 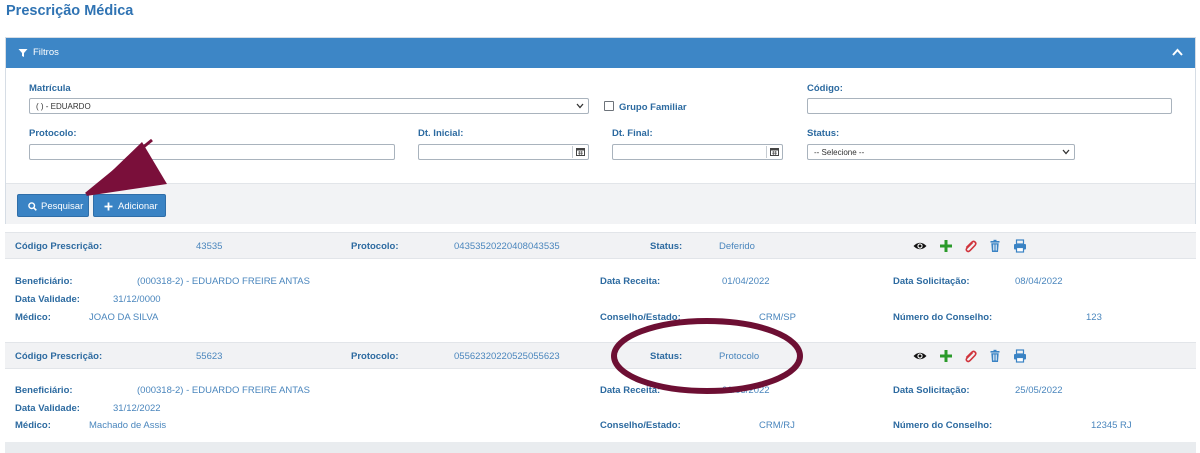 What do you see at coordinates (63, 106) in the screenshot?
I see `matricula-value: ( ) - EDUARDO` at bounding box center [63, 106].